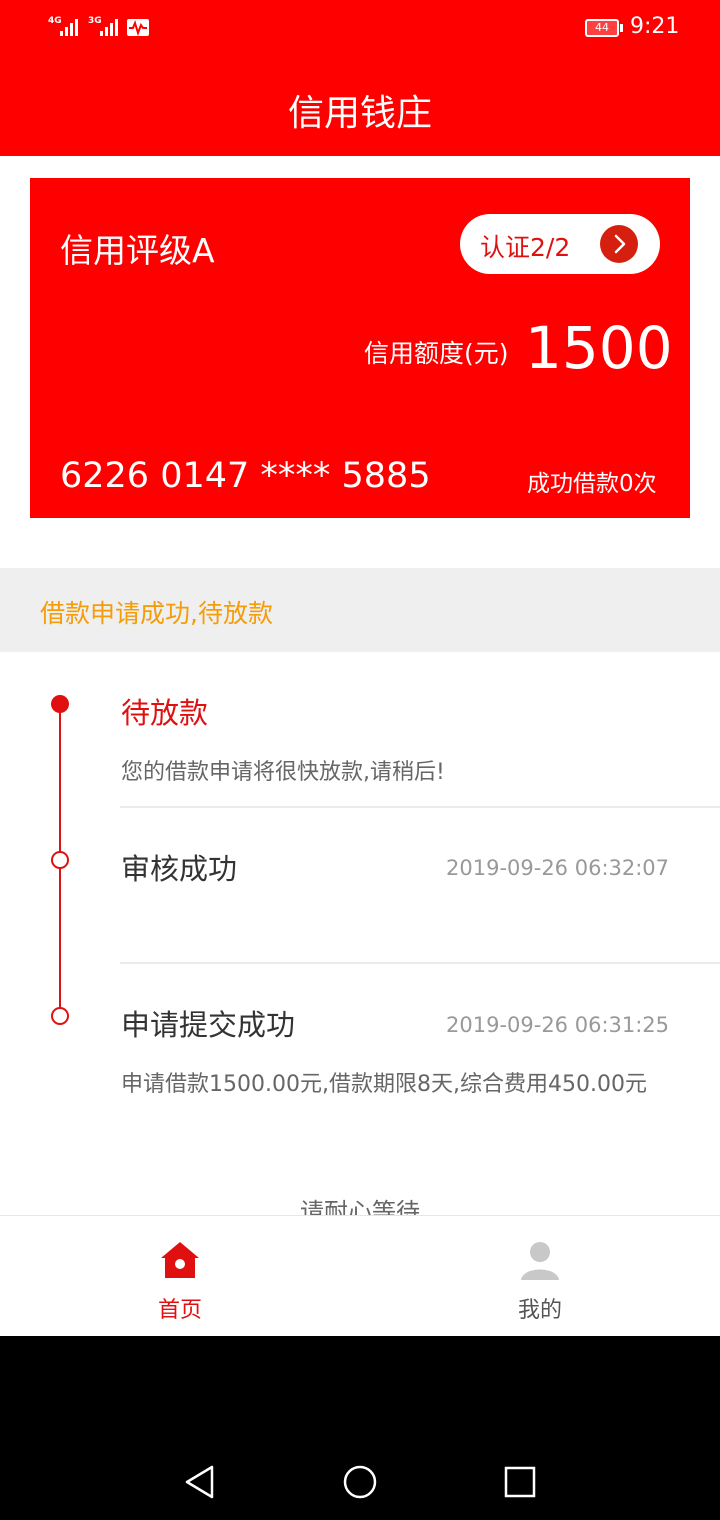  I want to click on status-banner: 借款申请成功,待放款, so click(360, 610).